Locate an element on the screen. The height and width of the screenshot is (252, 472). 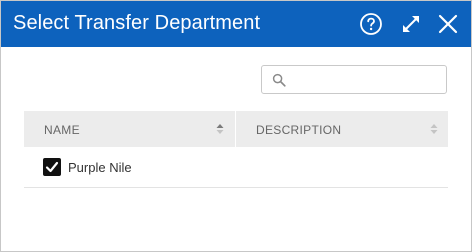
table-header: NAME DESCRIPTION is located at coordinates (236, 129).